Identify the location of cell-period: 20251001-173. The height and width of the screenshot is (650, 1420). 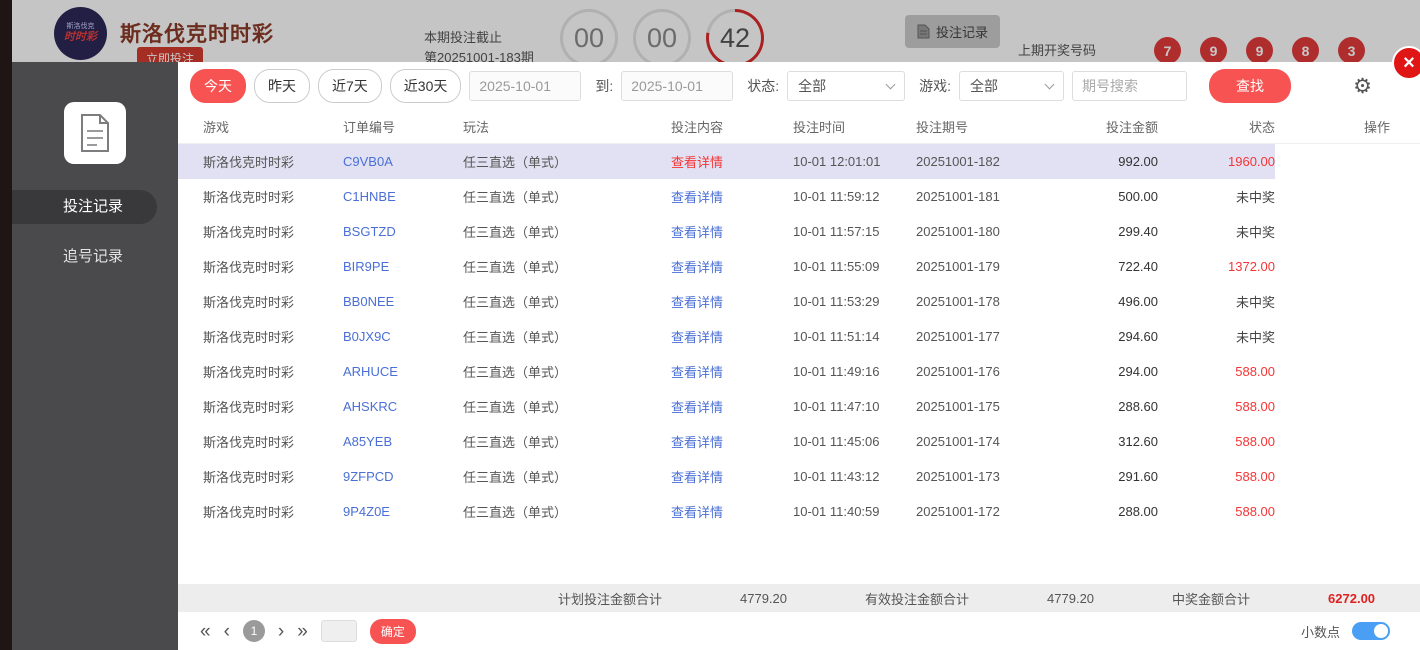
(958, 476).